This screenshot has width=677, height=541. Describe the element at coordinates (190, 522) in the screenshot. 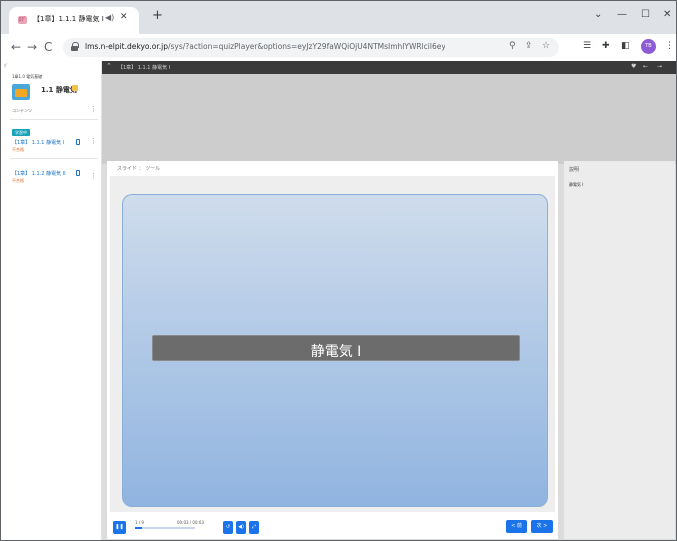

I see `time-display: 00:03 / 00:03` at that location.